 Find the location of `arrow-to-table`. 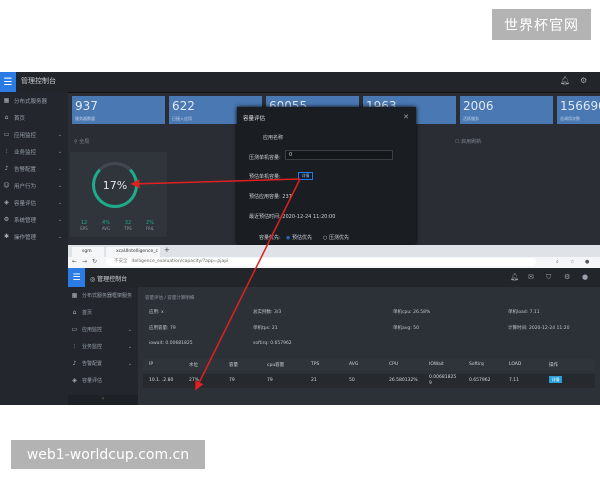

arrow-to-table is located at coordinates (248, 284).